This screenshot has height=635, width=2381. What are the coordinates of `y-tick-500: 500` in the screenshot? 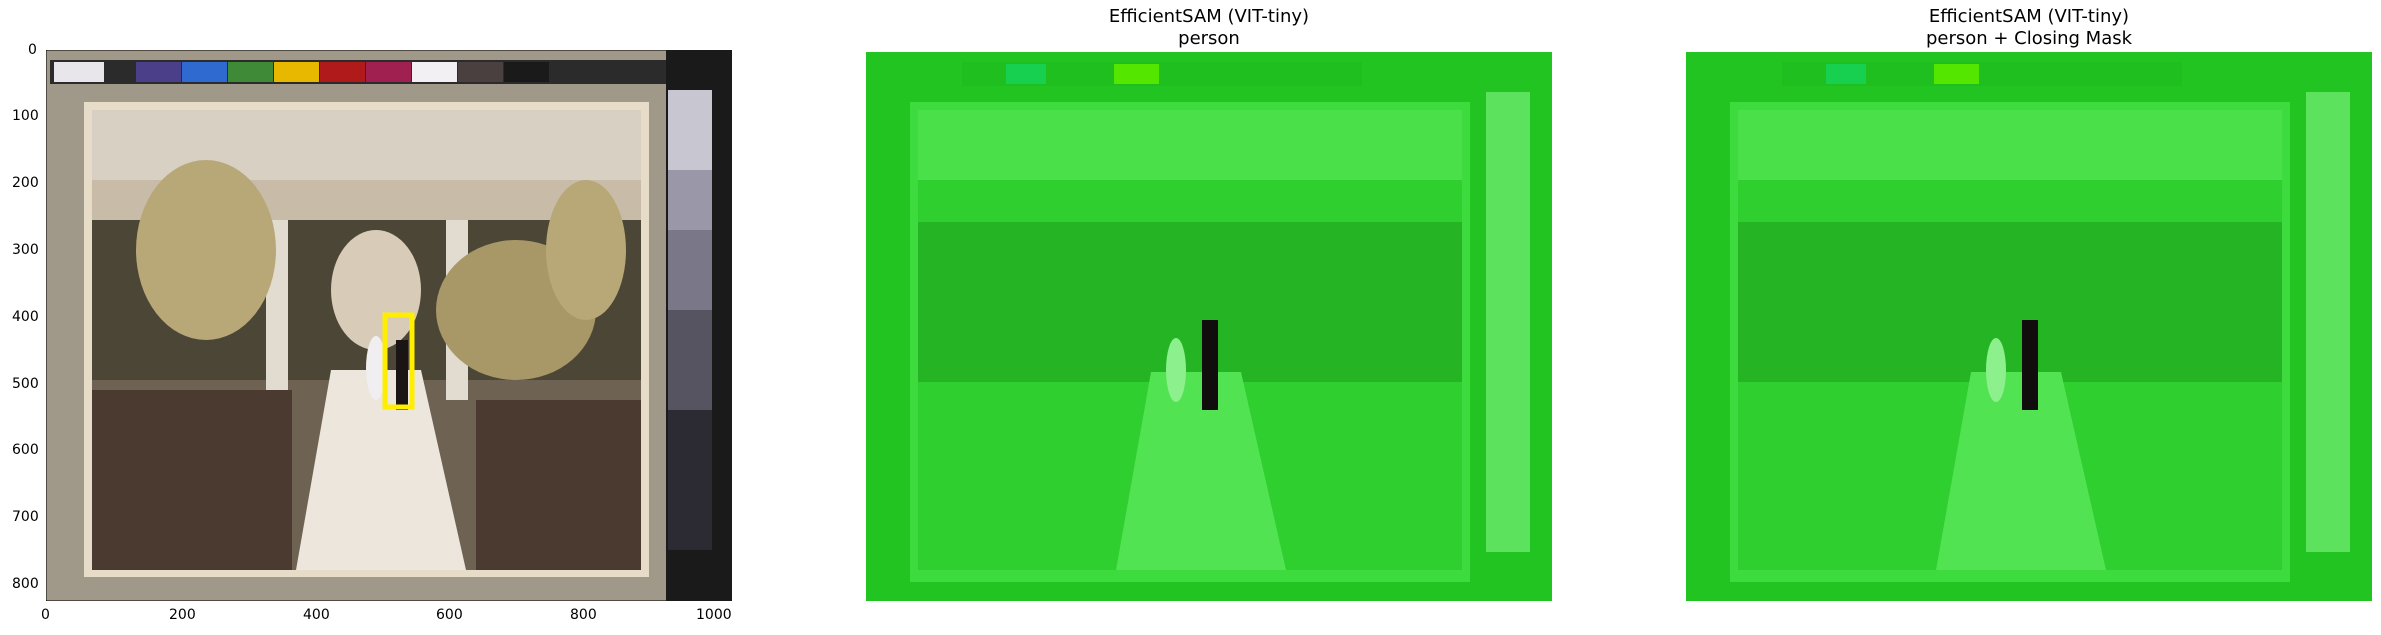 It's located at (25, 384).